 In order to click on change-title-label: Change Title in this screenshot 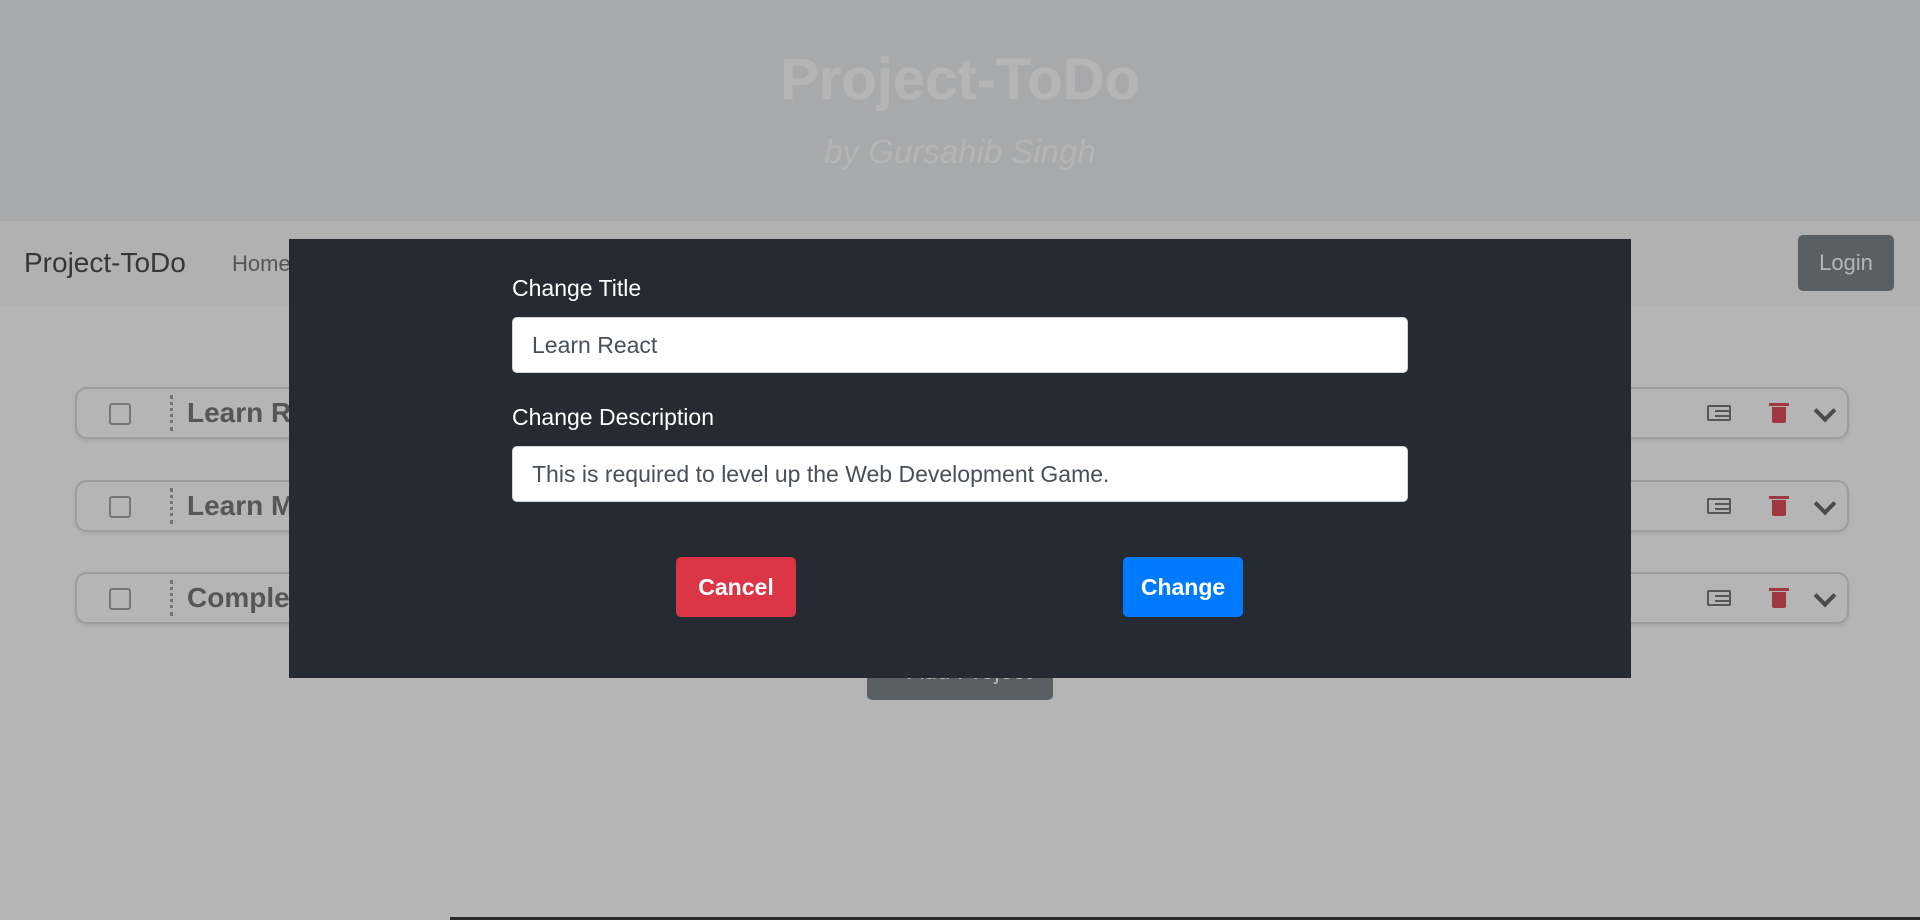, I will do `click(577, 288)`.